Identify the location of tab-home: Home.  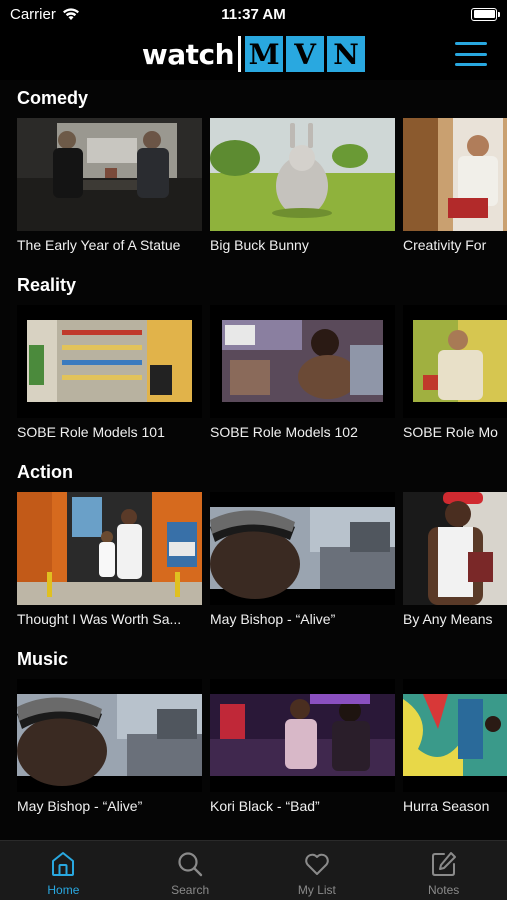
(63, 870).